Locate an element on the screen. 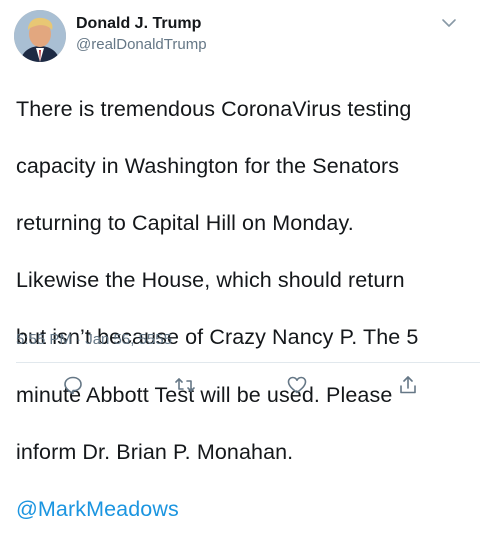 The width and height of the screenshot is (480, 552). retweet-icon is located at coordinates (185, 385).